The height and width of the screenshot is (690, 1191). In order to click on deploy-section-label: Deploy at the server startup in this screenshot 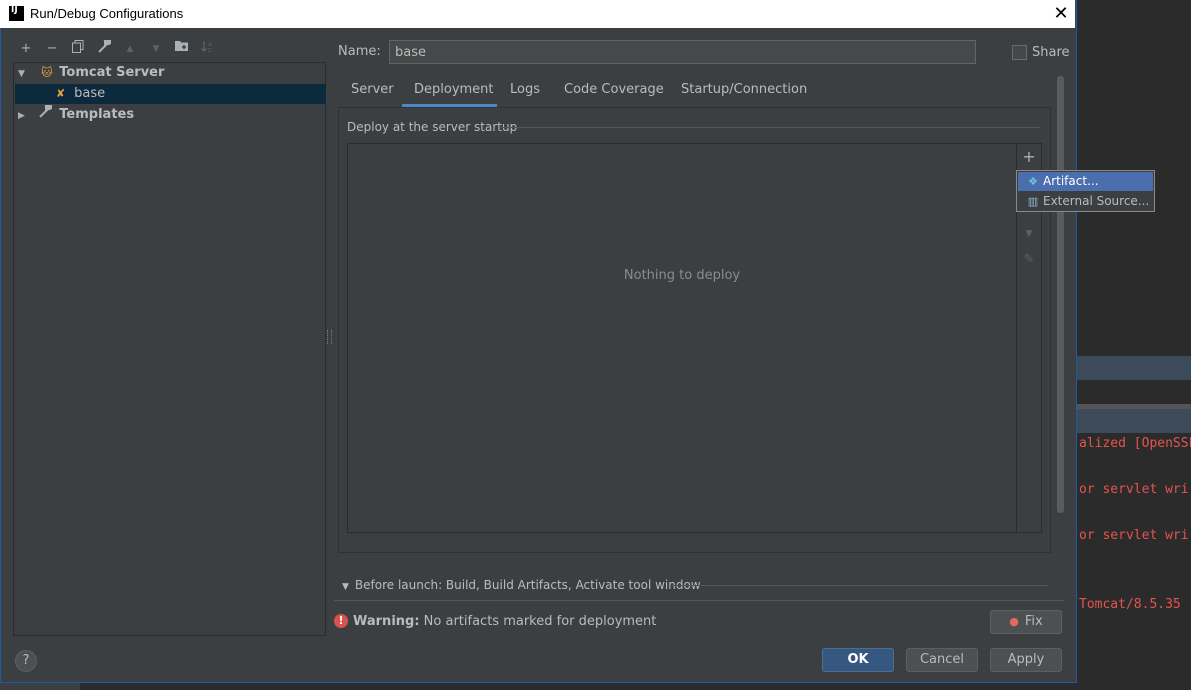, I will do `click(432, 127)`.